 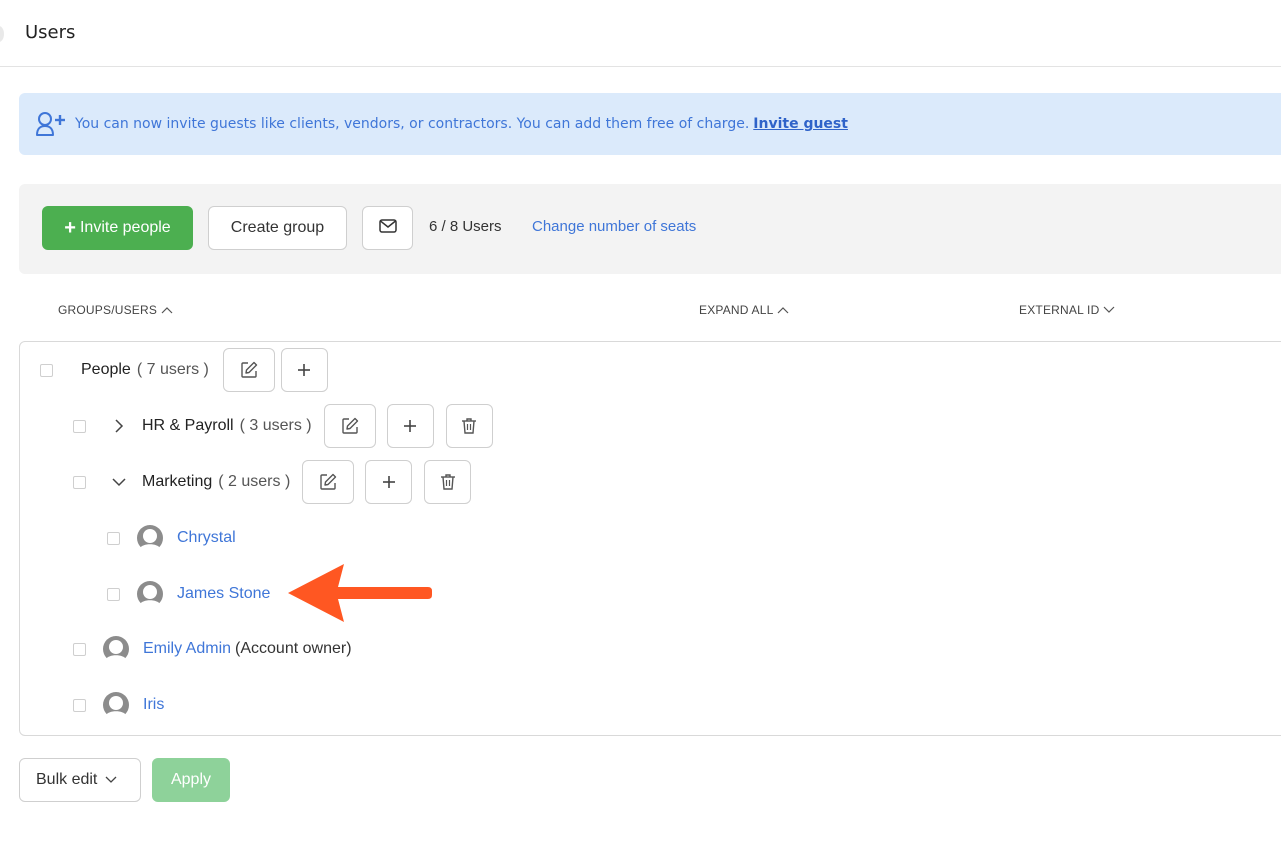 I want to click on user-name-link: Iris, so click(x=153, y=705).